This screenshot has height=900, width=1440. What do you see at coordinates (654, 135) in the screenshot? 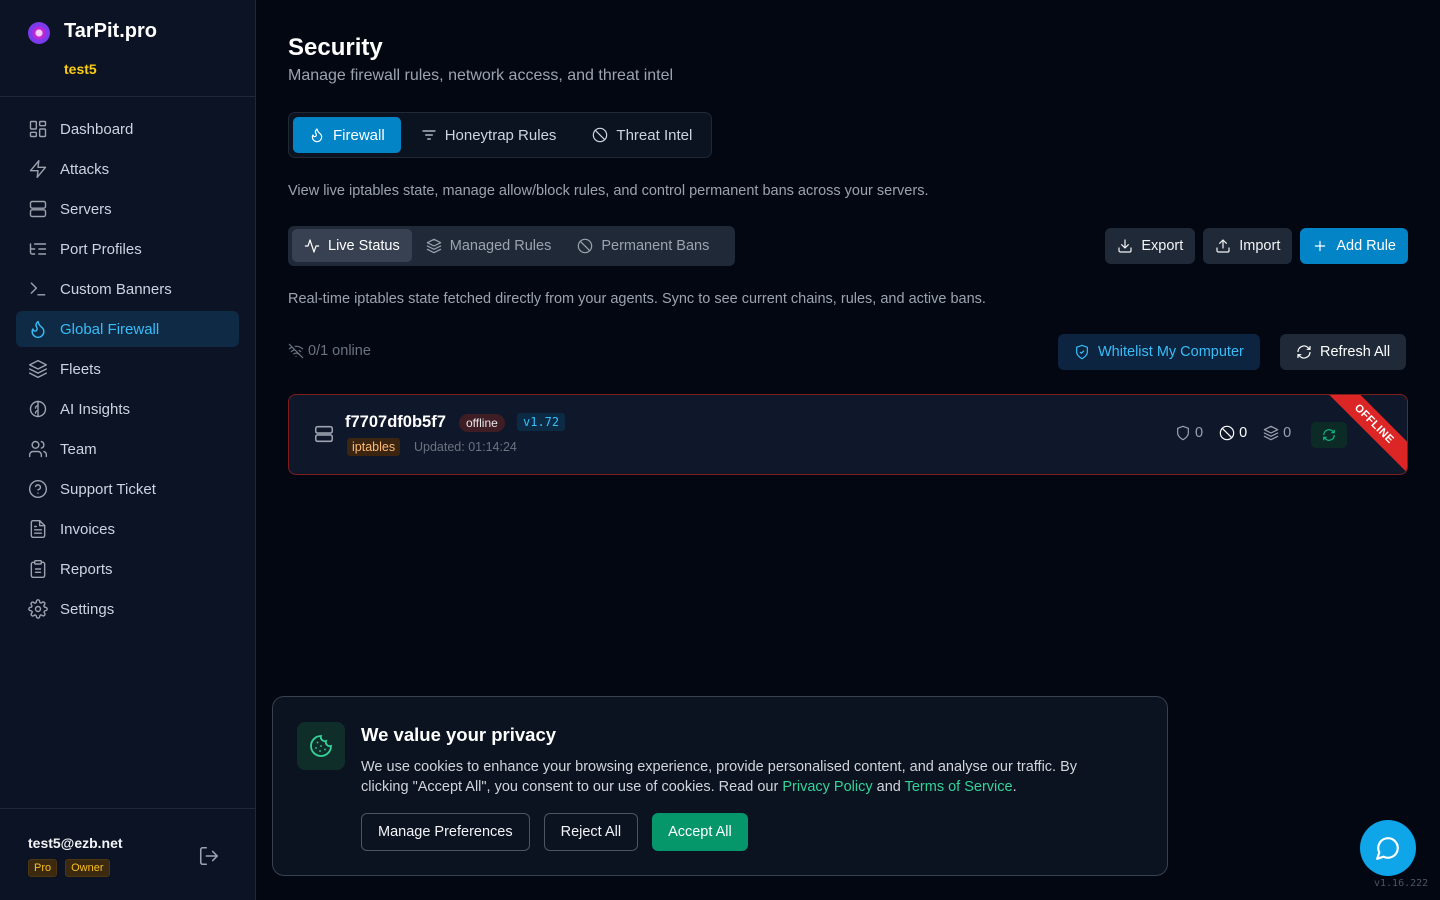
I see `tab-label: Threat Intel` at bounding box center [654, 135].